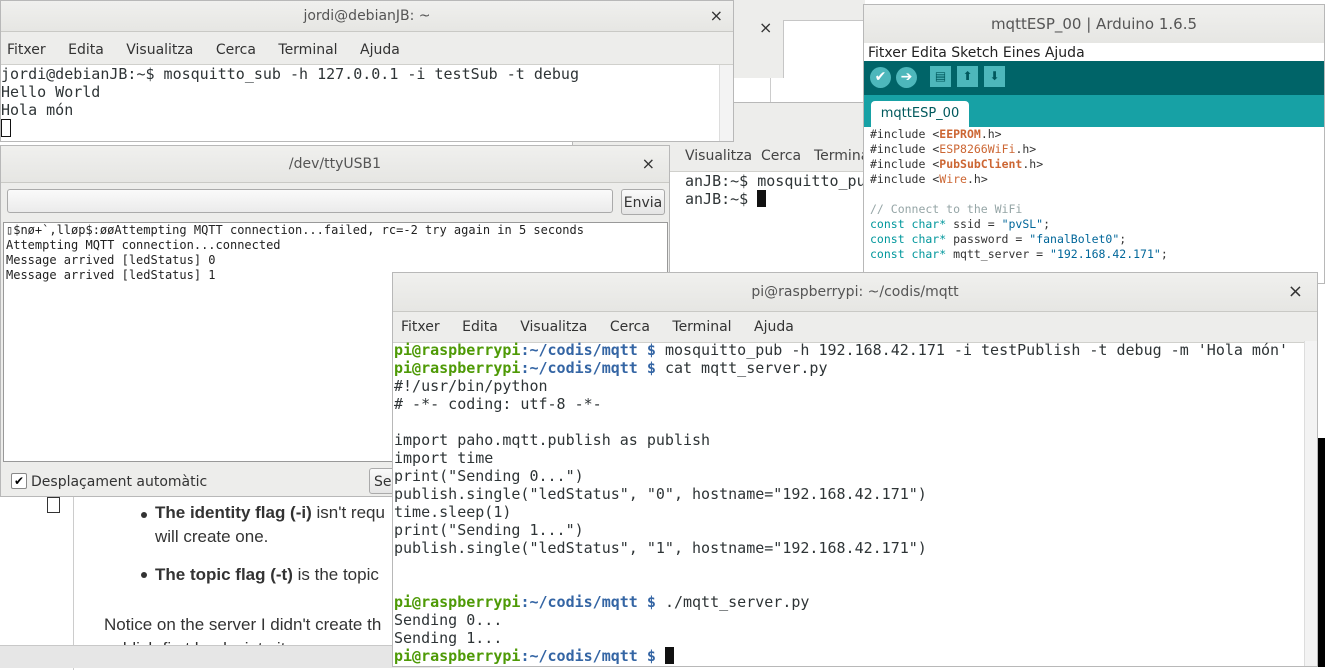 This screenshot has width=1325, height=670. What do you see at coordinates (310, 201) in the screenshot?
I see `serial-send-input` at bounding box center [310, 201].